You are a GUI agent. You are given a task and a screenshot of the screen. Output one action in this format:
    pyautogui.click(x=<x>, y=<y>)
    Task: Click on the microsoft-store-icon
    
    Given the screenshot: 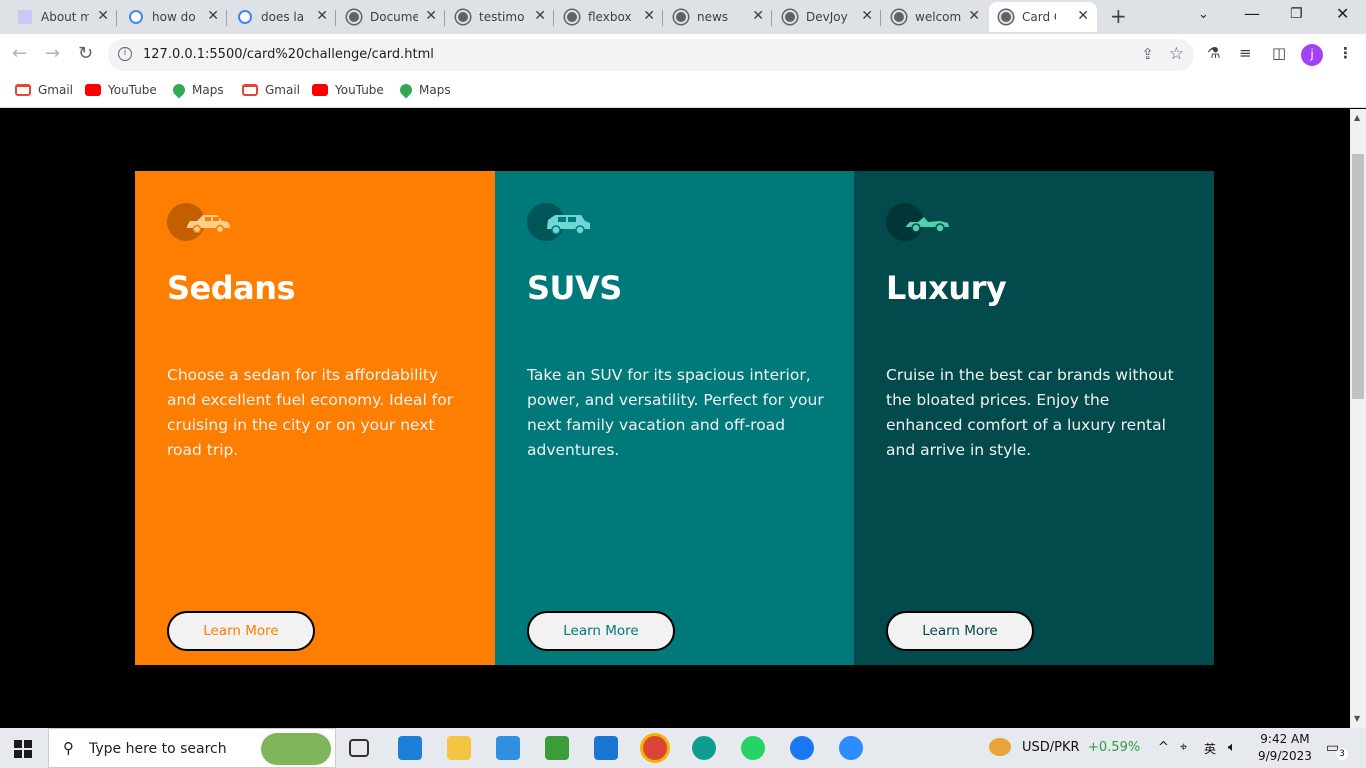 What is the action you would take?
    pyautogui.click(x=410, y=748)
    